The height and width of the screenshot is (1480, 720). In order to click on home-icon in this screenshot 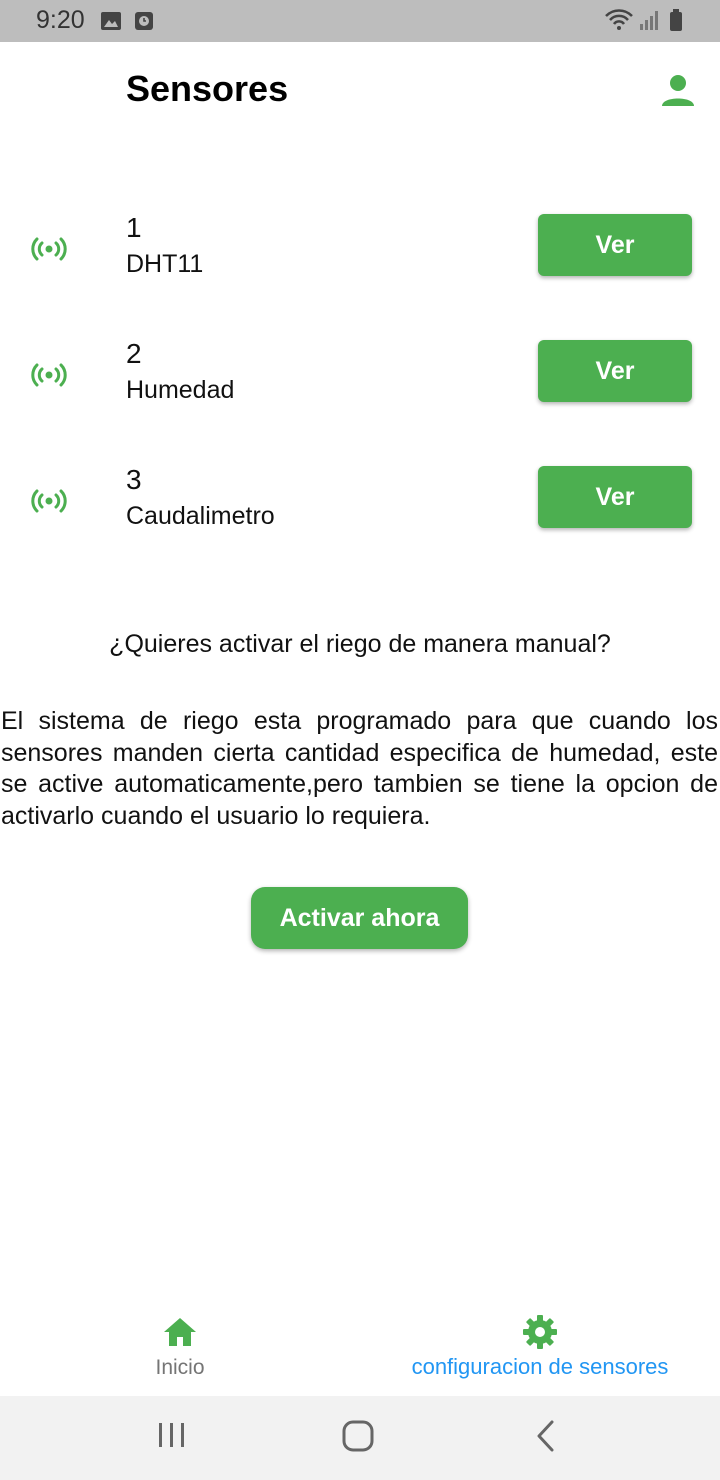, I will do `click(180, 1334)`.